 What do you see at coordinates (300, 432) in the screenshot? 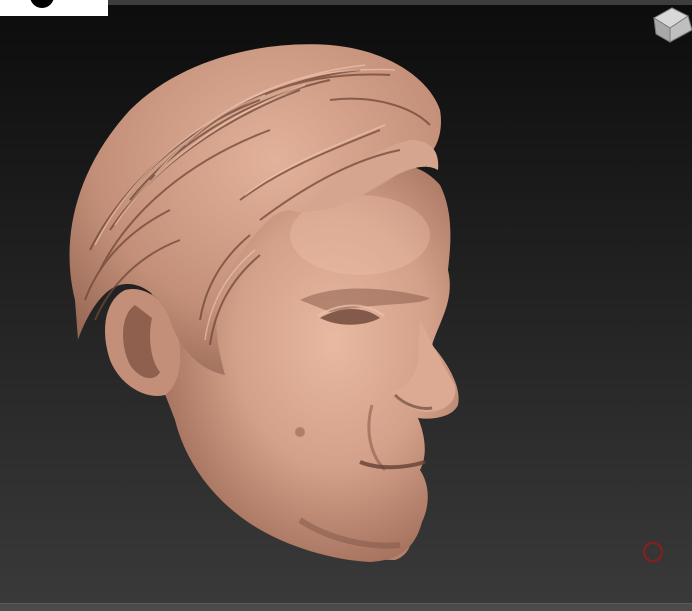
I see `mole` at bounding box center [300, 432].